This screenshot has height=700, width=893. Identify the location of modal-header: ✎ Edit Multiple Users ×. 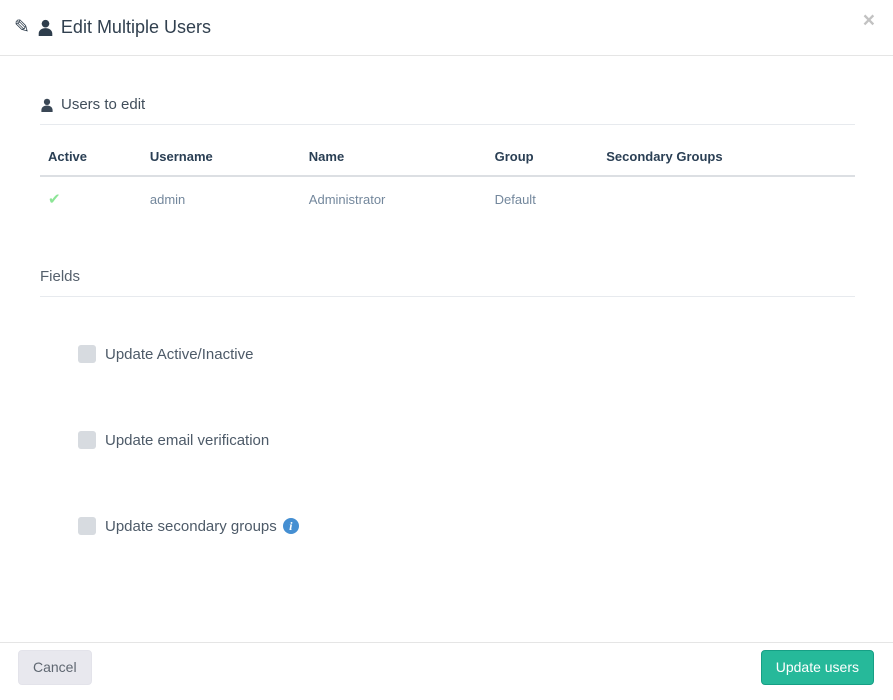
(446, 28).